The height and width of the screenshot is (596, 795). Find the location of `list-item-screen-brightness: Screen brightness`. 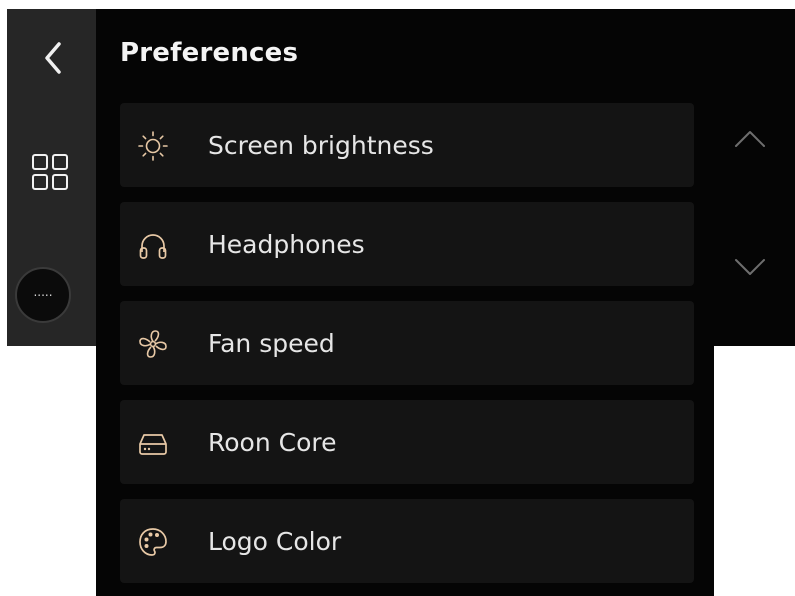

list-item-screen-brightness: Screen brightness is located at coordinates (407, 145).